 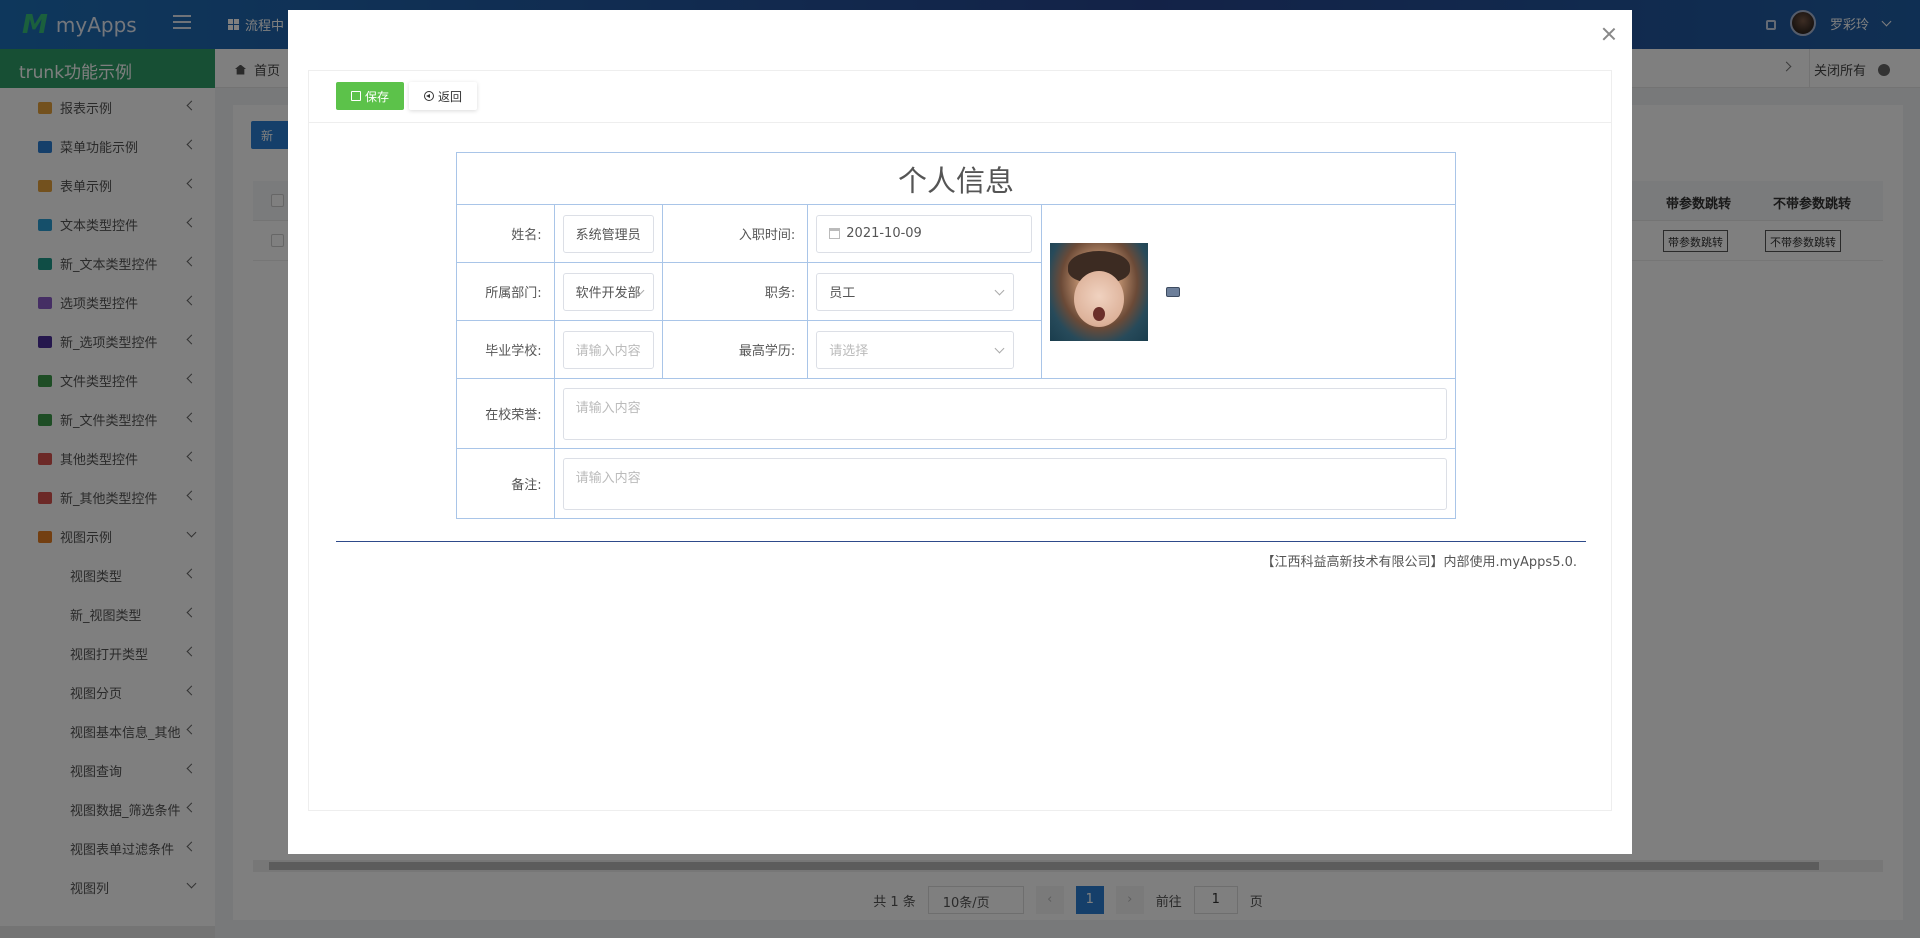 I want to click on remark-cell: 请输入内容, so click(x=1005, y=483).